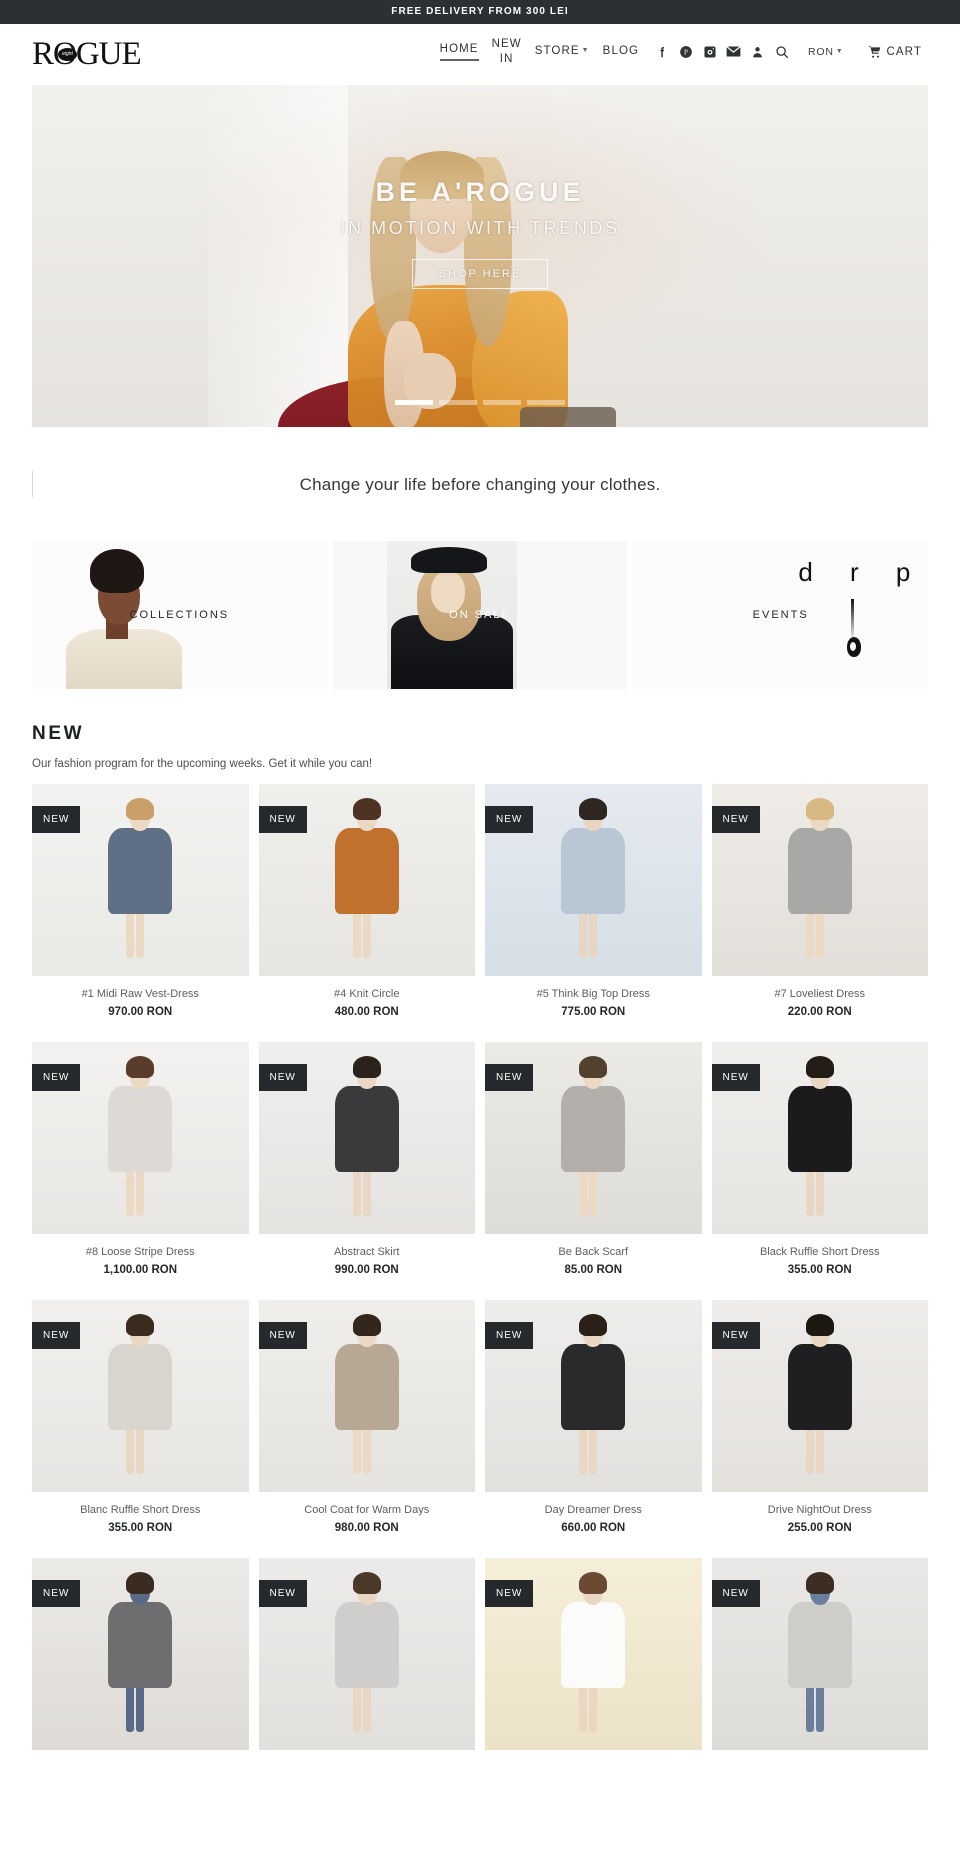 The width and height of the screenshot is (960, 1875). I want to click on email-icon, so click(733, 51).